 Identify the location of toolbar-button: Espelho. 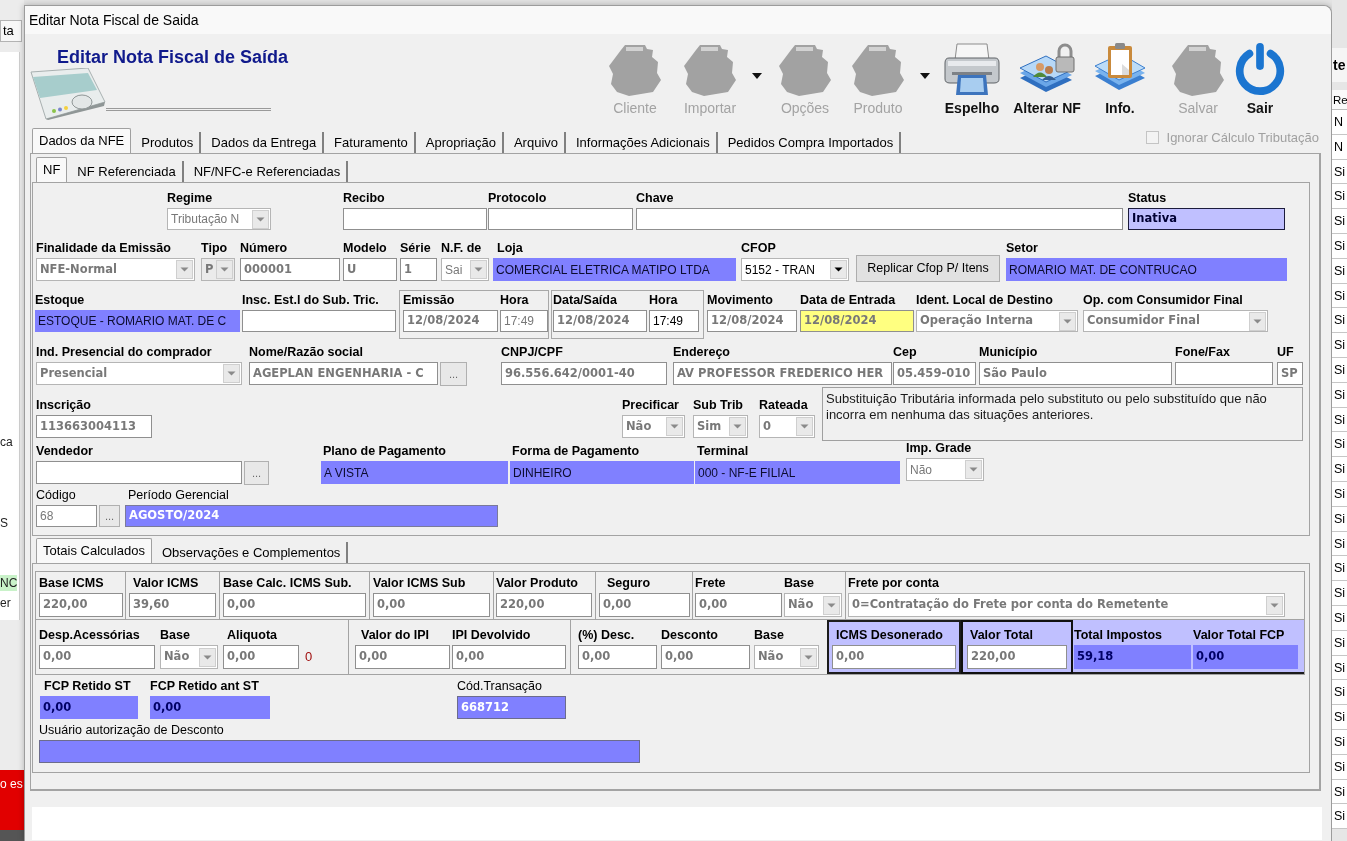
(972, 78).